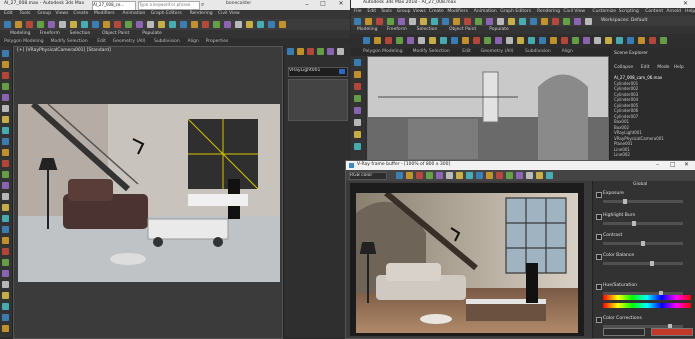 The image size is (695, 339). I want to click on right-menu-tools: Tools, so click(386, 11).